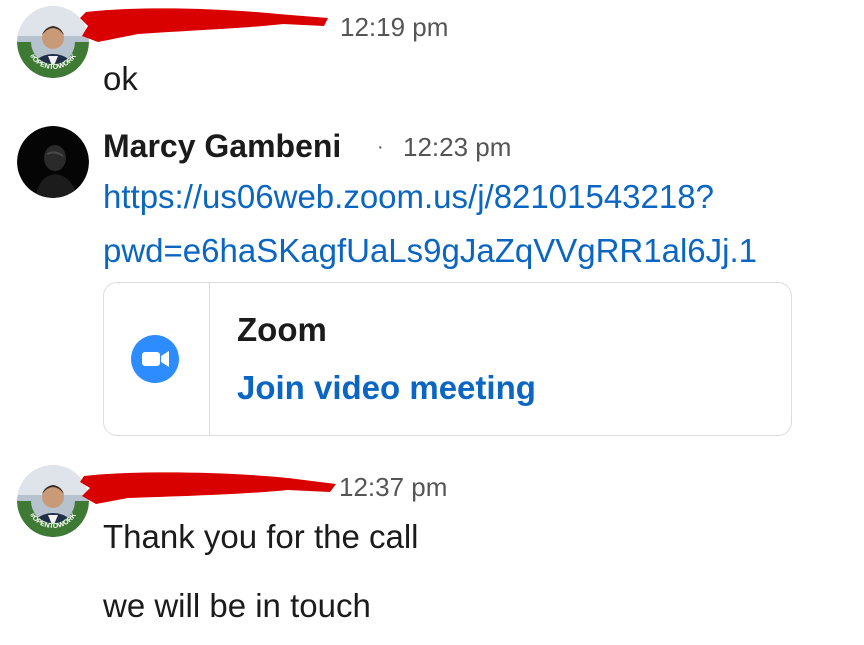 The height and width of the screenshot is (645, 864). I want to click on message-time: 12:37 pm, so click(393, 487).